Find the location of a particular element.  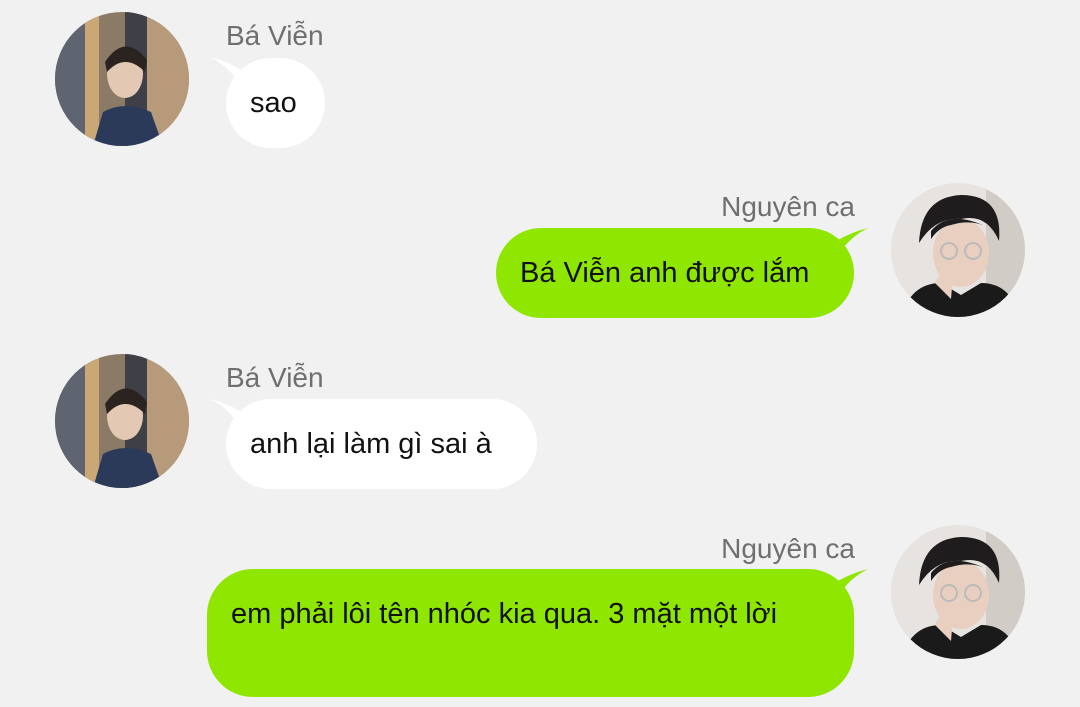

message-text: sao is located at coordinates (273, 103).